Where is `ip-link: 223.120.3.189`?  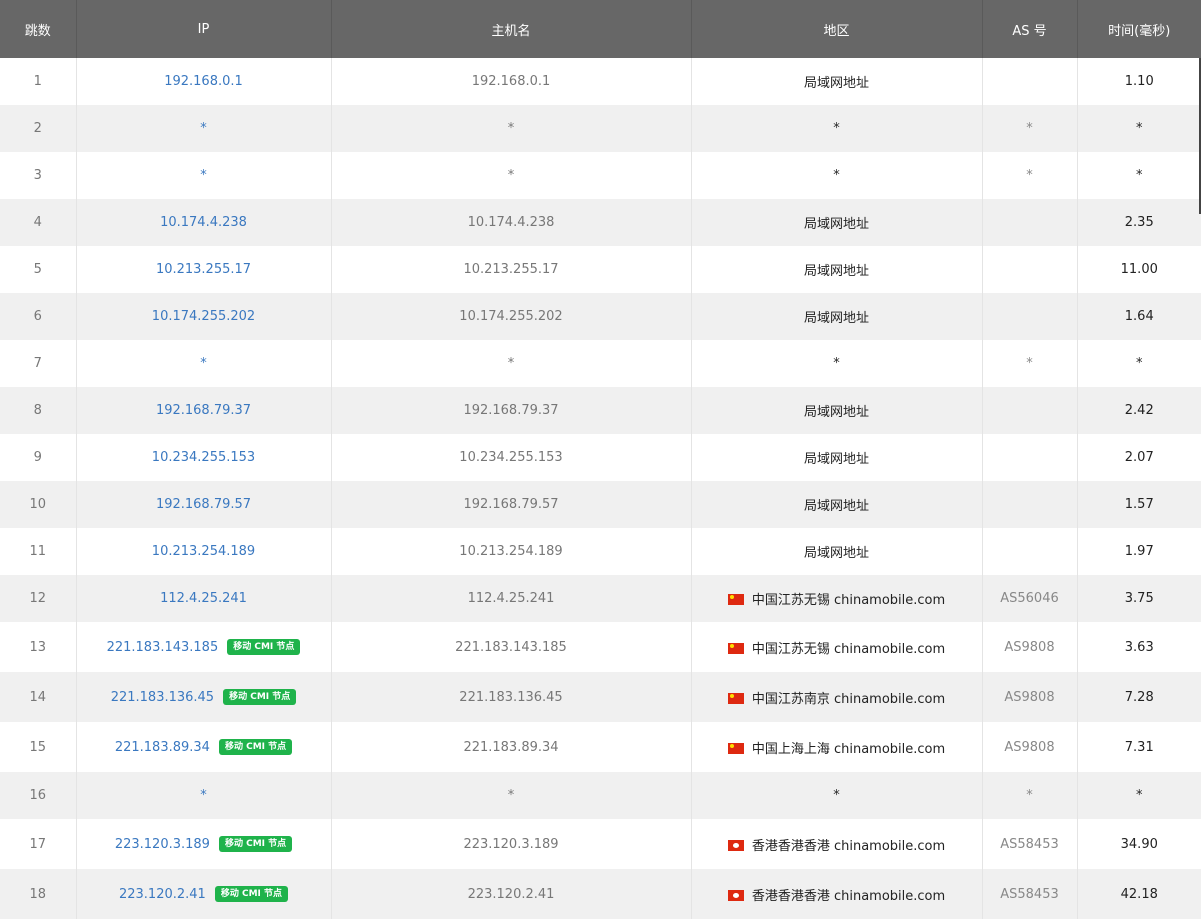 ip-link: 223.120.3.189 is located at coordinates (162, 844).